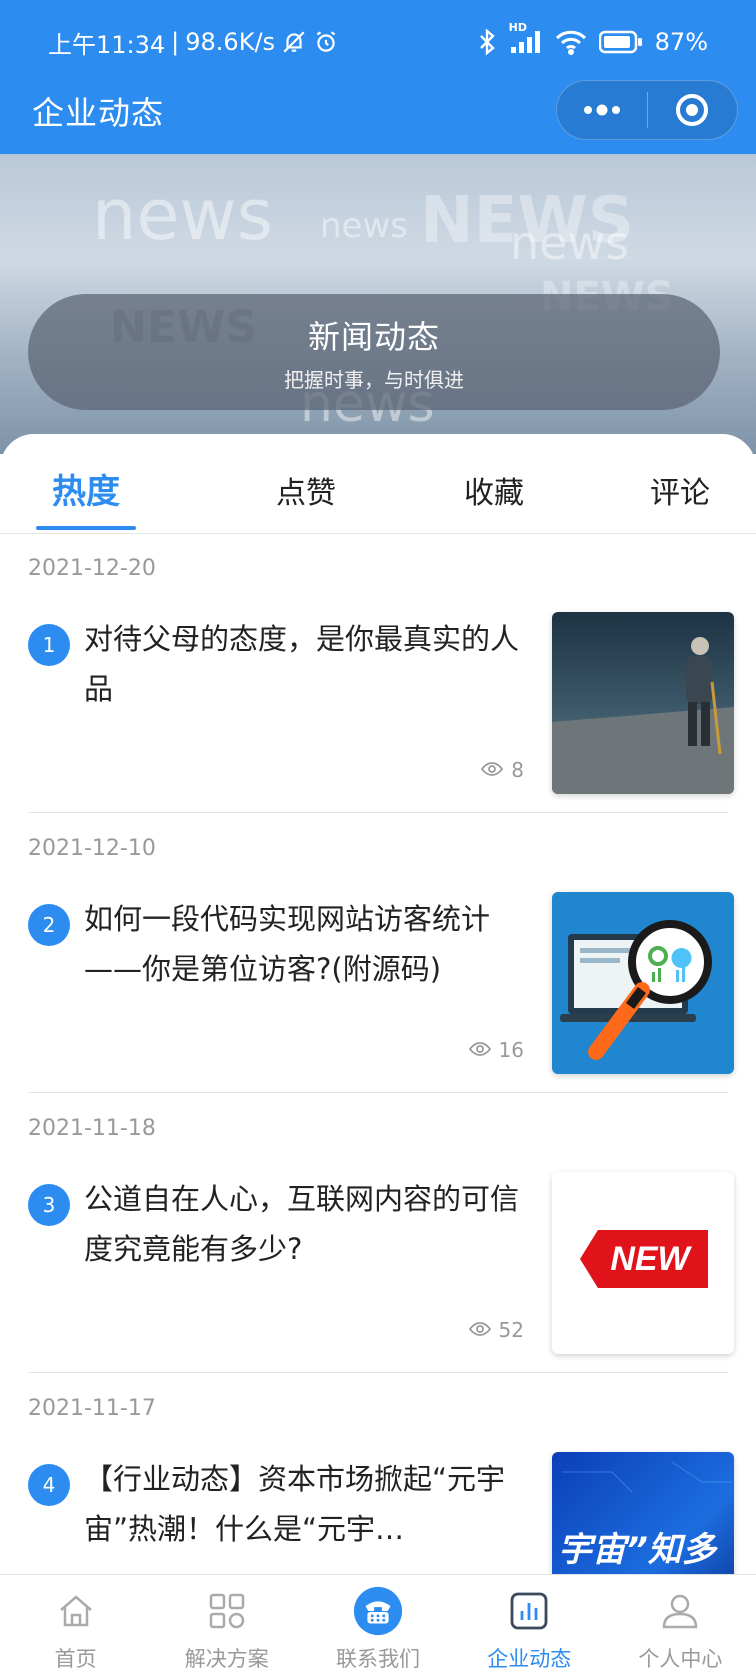 The width and height of the screenshot is (756, 1680). I want to click on view-count: 16, so click(496, 1050).